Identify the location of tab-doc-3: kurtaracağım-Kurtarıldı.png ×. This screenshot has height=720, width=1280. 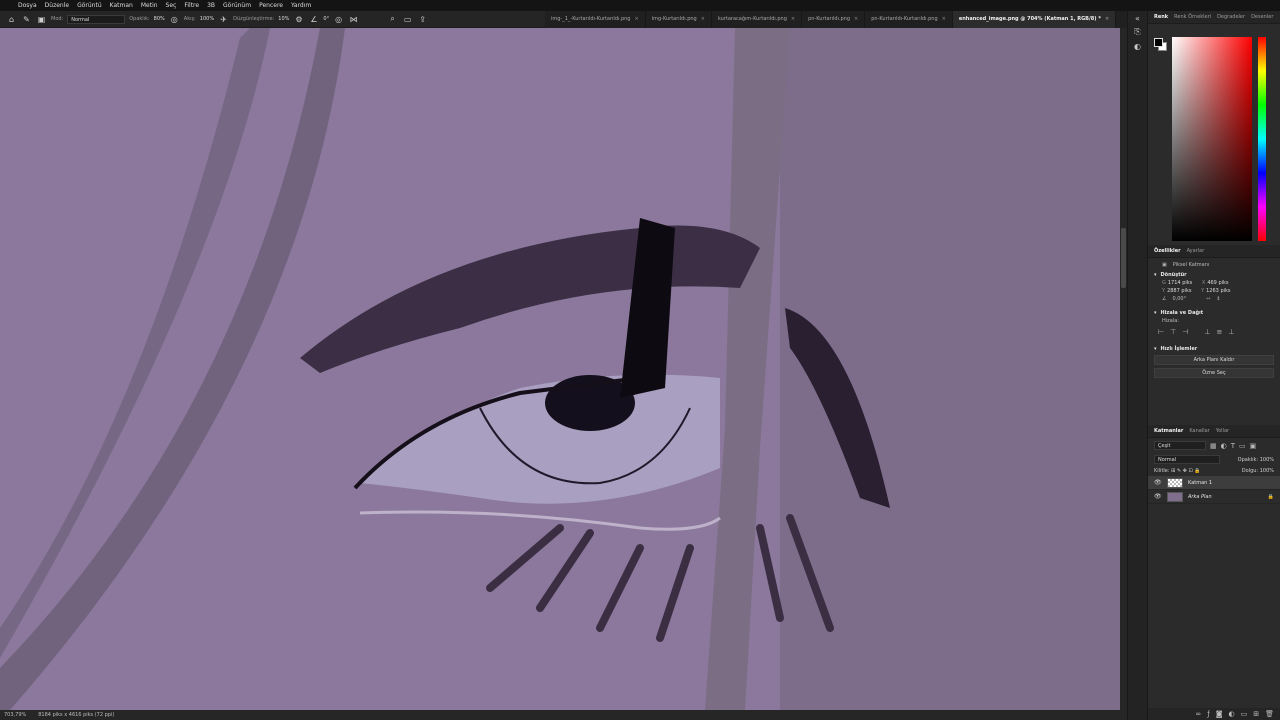
(757, 19).